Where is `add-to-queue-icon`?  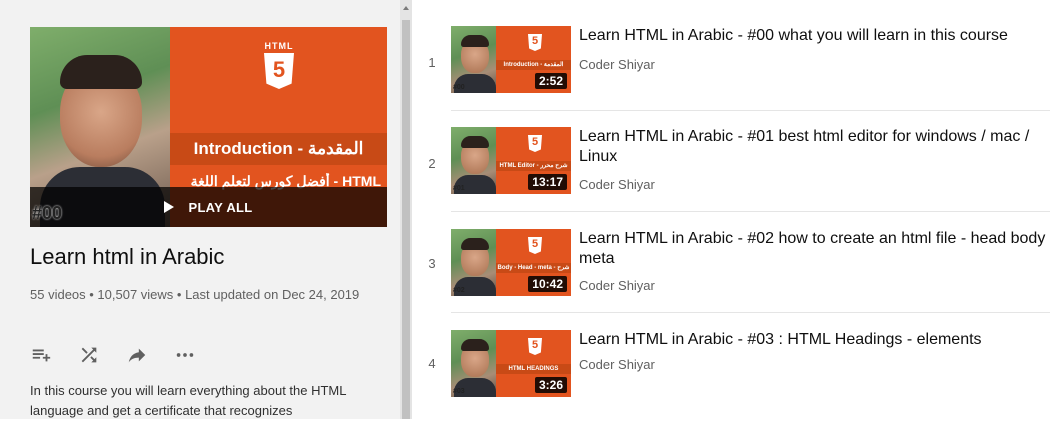 add-to-queue-icon is located at coordinates (41, 355).